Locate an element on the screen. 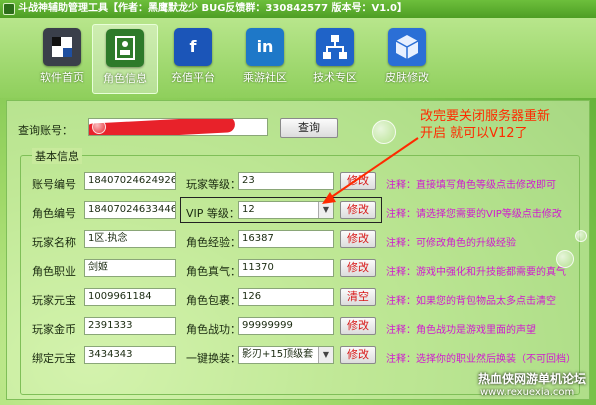  field-label: 角色真气： is located at coordinates (213, 271).